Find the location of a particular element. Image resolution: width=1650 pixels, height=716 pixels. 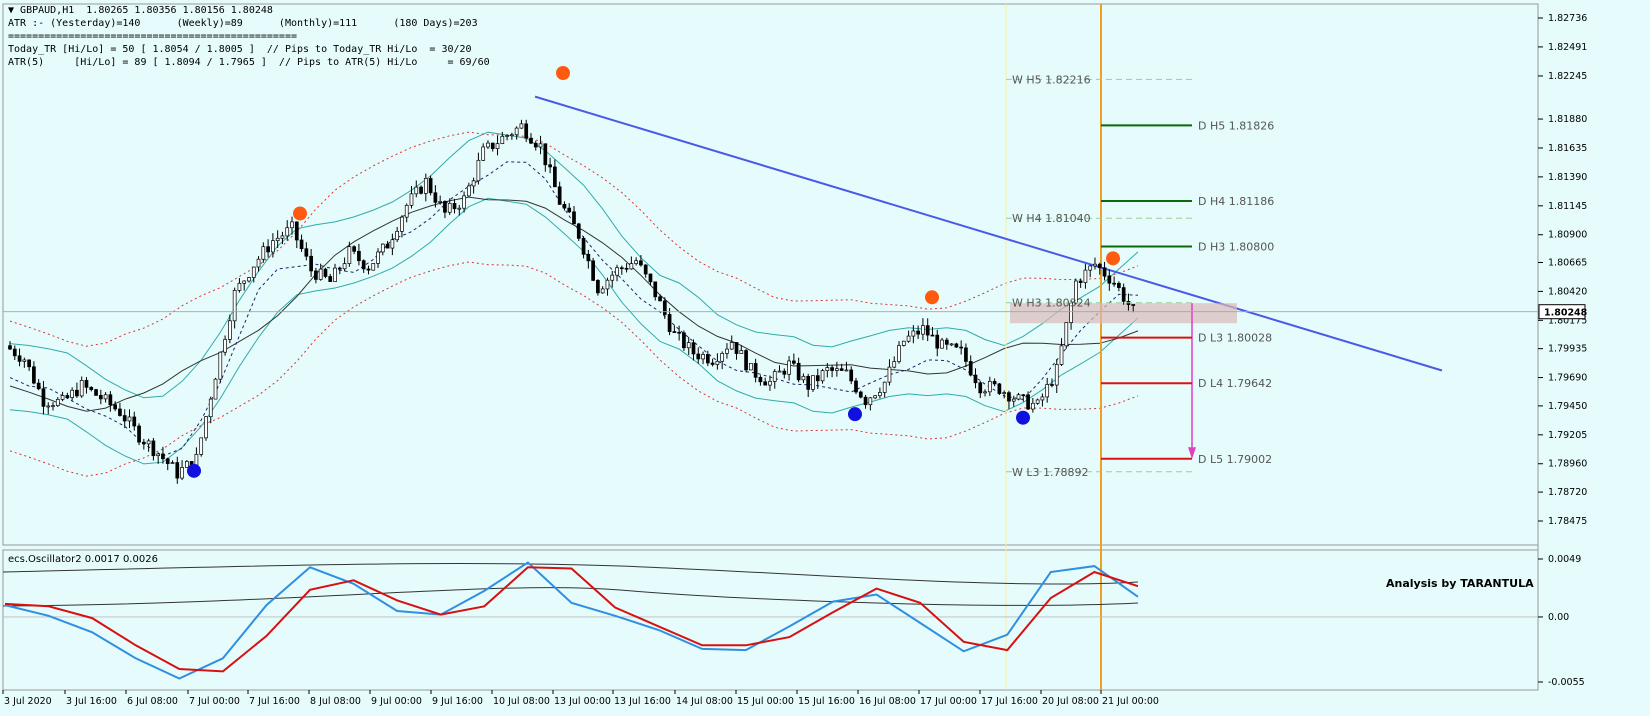

y-tick-label: 1.79205 is located at coordinates (1567, 435).